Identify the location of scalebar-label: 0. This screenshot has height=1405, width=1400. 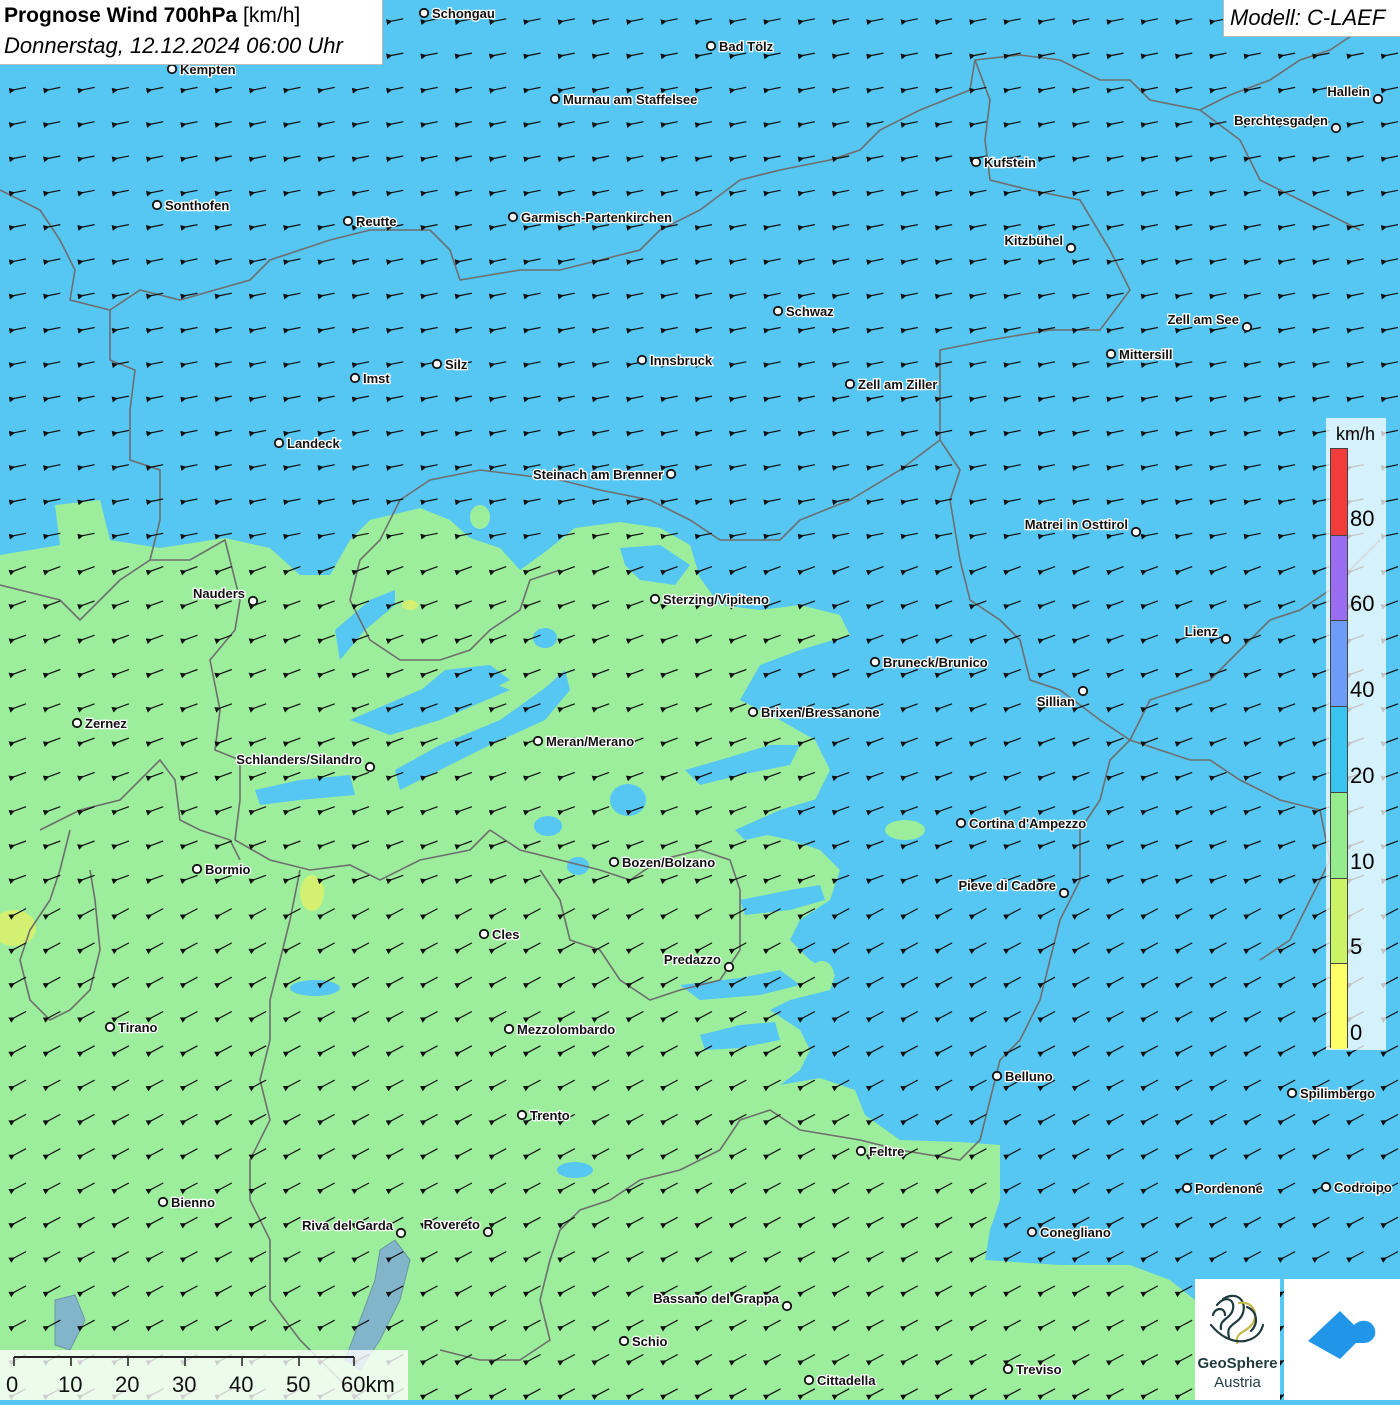
(12, 1384).